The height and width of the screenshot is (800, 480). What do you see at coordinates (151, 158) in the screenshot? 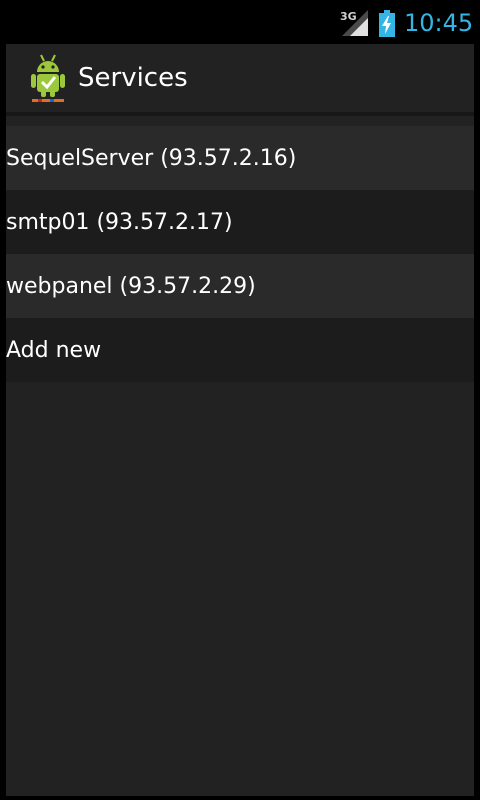
I see `service-label: SequelServer (93.57.2.16)` at bounding box center [151, 158].